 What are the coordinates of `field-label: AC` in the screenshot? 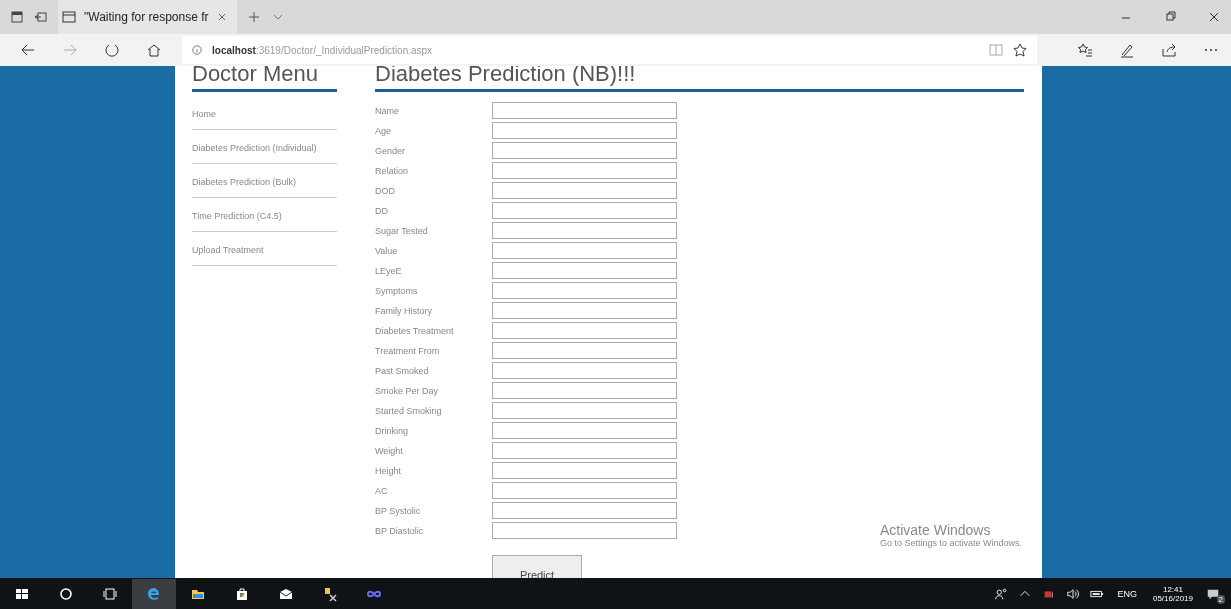 It's located at (382, 490).